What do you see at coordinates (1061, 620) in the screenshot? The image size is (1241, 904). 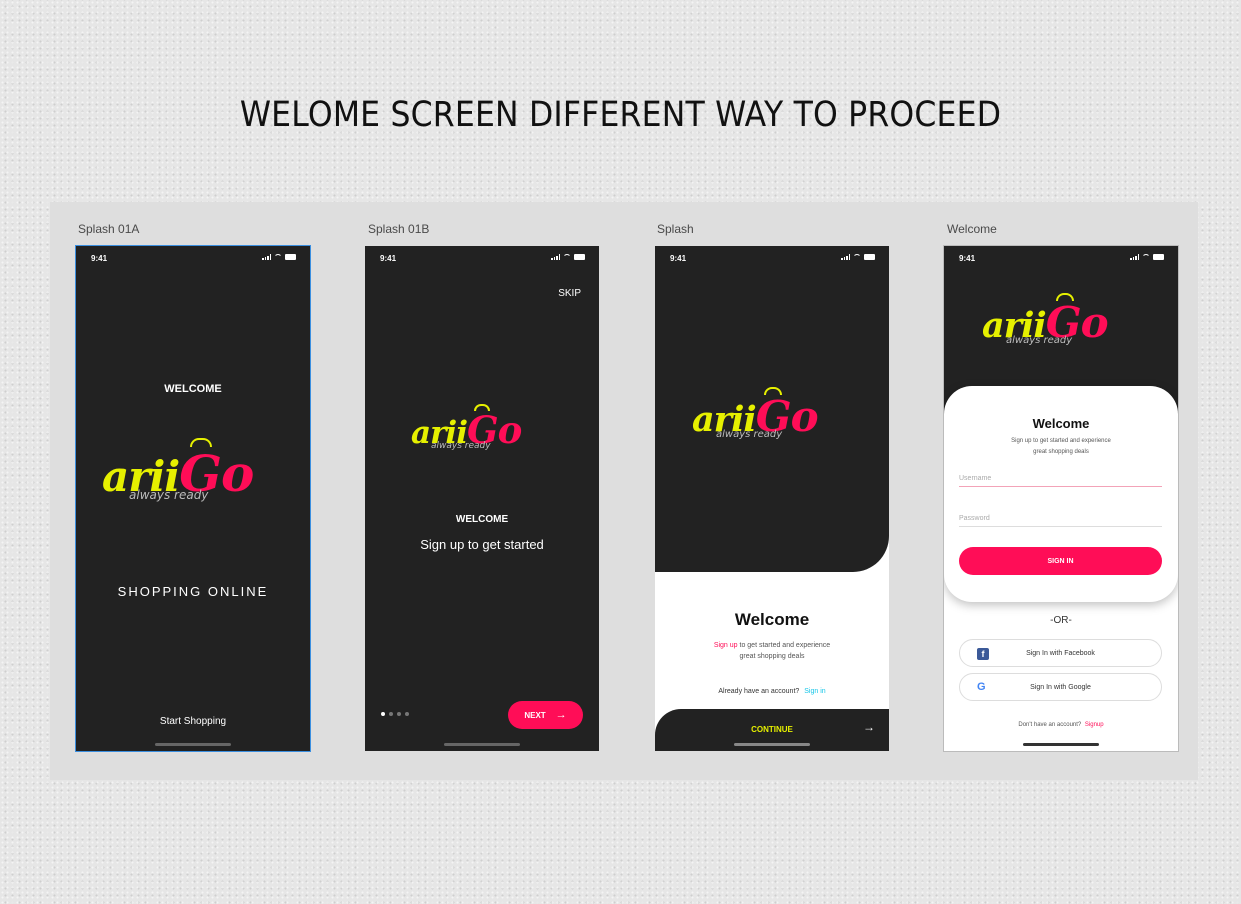 I see `or-divider: -OR-` at bounding box center [1061, 620].